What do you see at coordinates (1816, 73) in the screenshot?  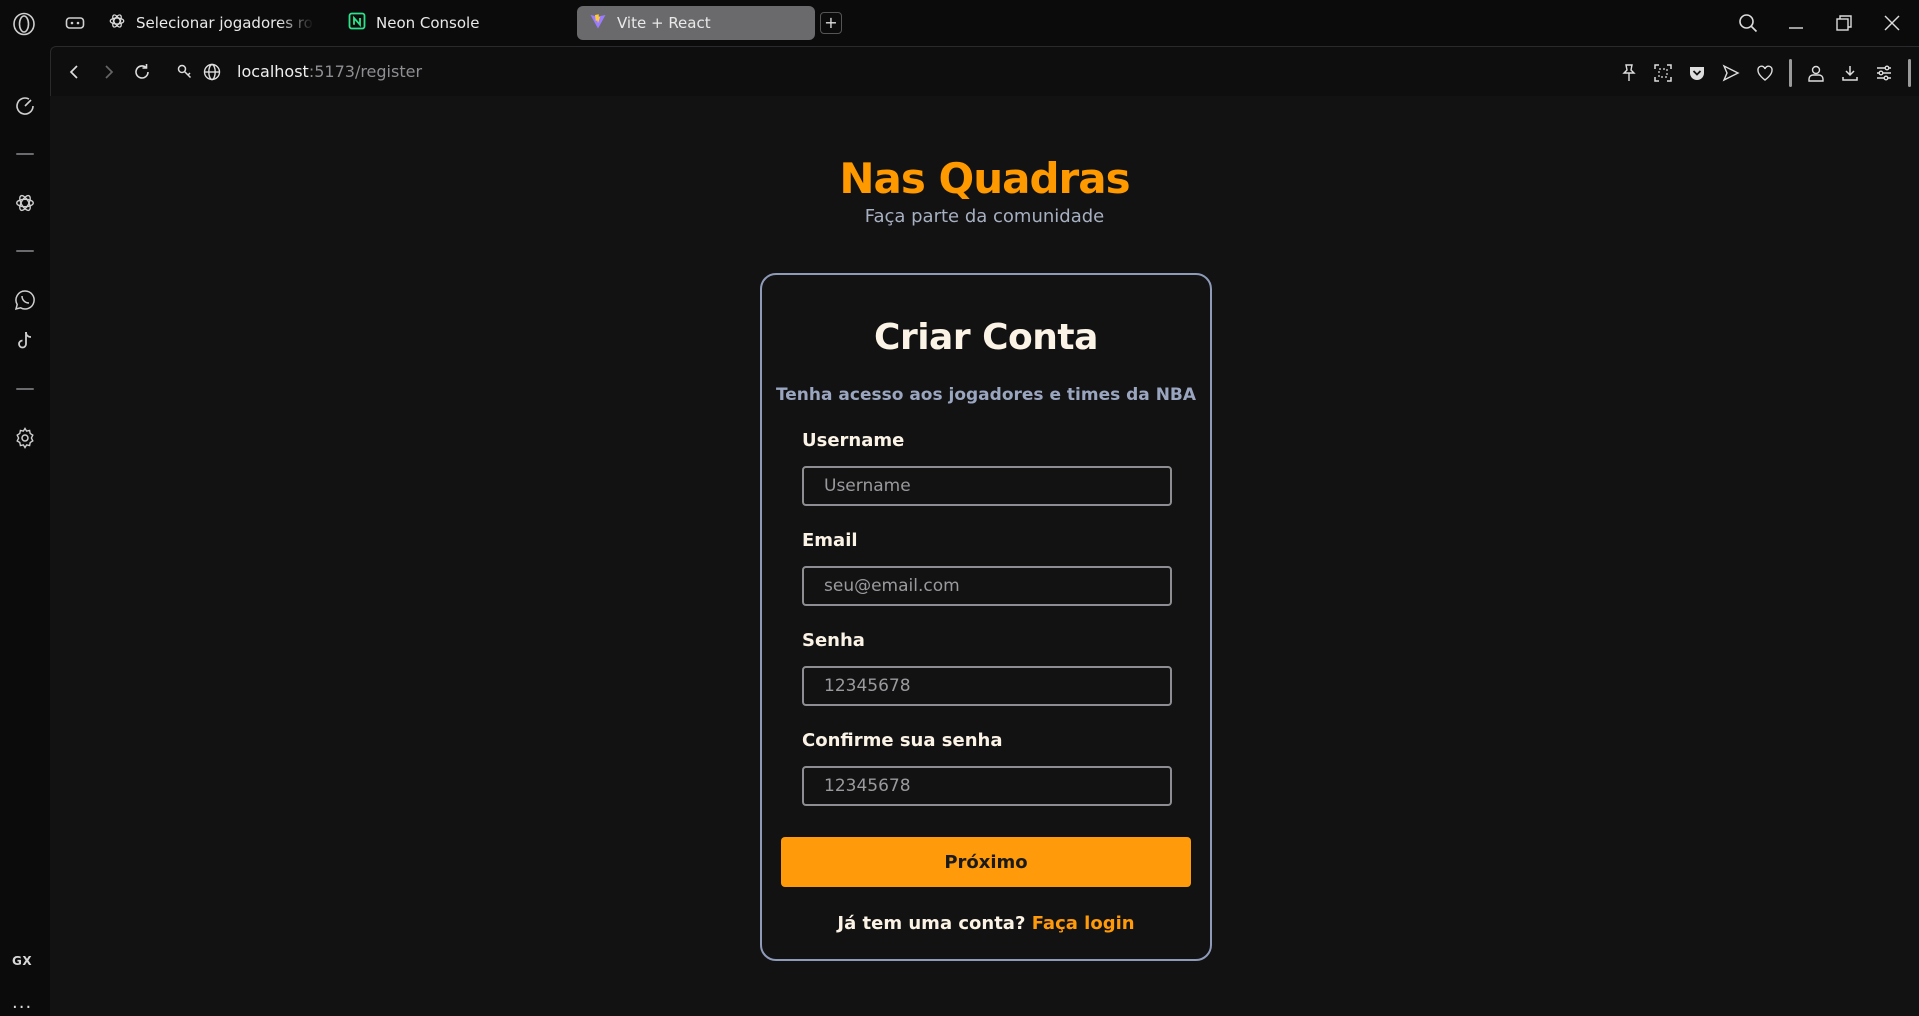 I see `profile-icon` at bounding box center [1816, 73].